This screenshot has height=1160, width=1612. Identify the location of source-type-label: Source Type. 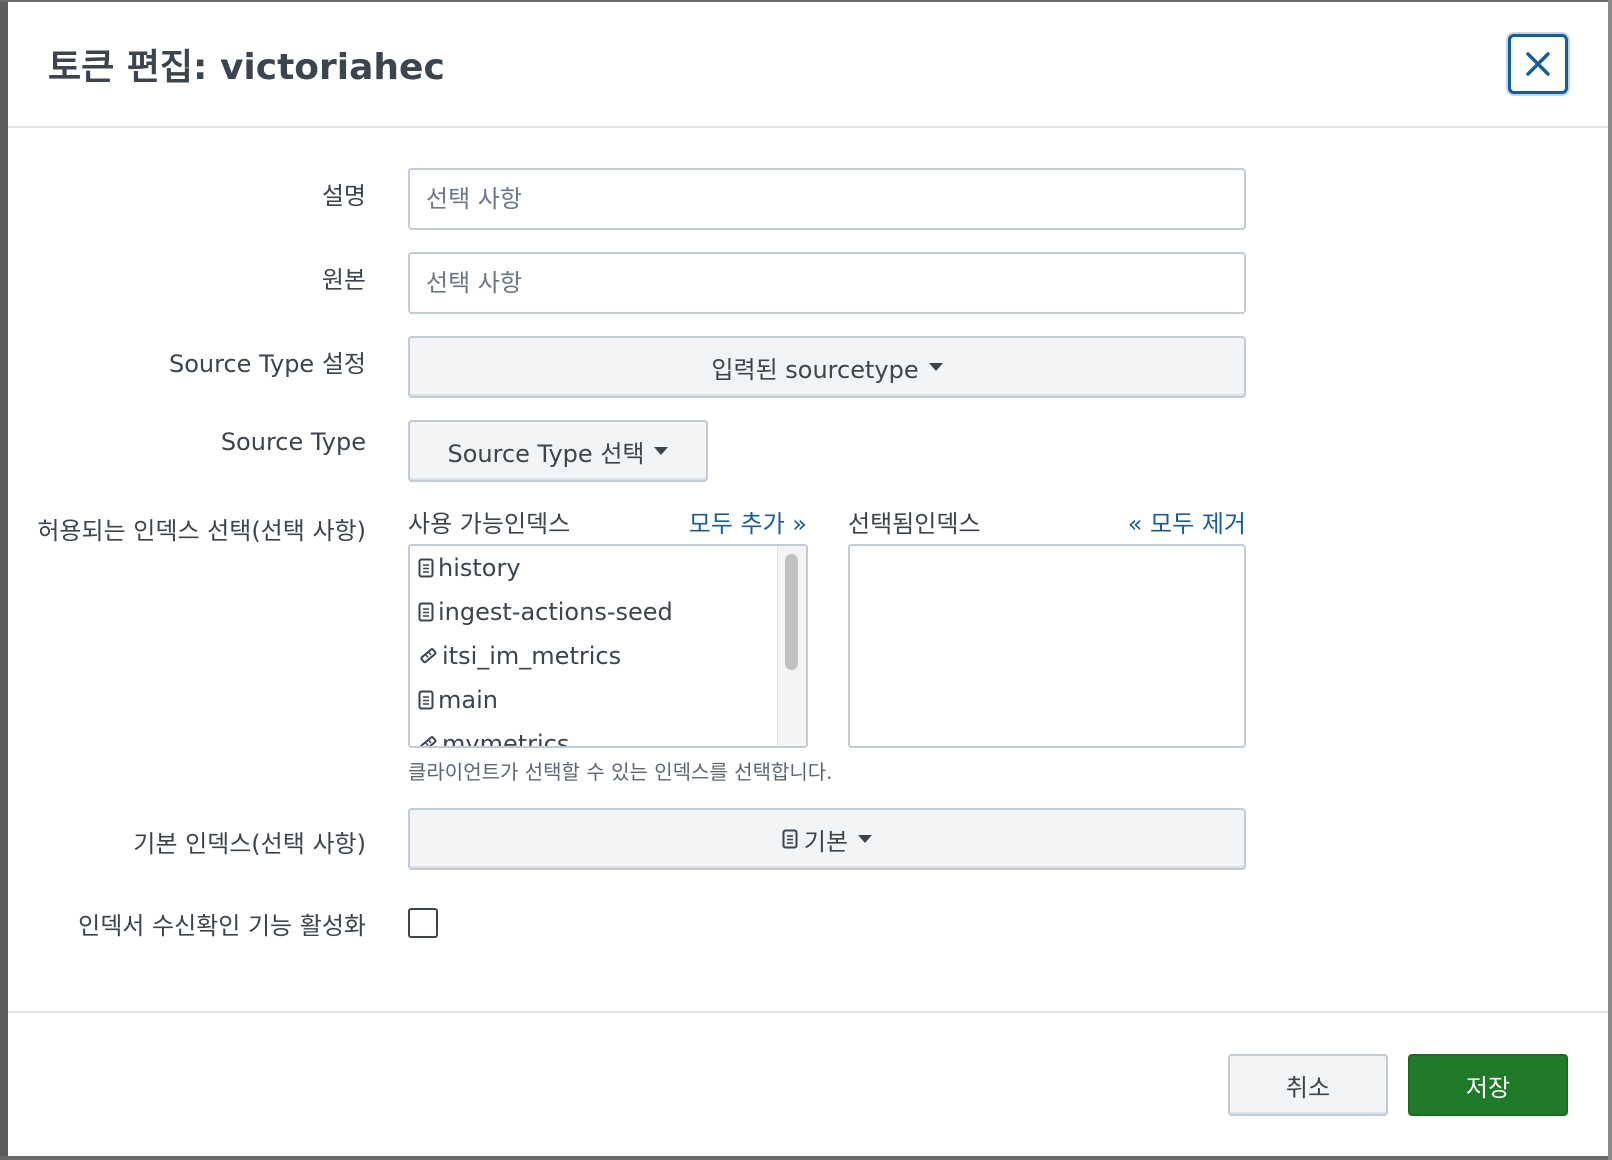
(293, 442).